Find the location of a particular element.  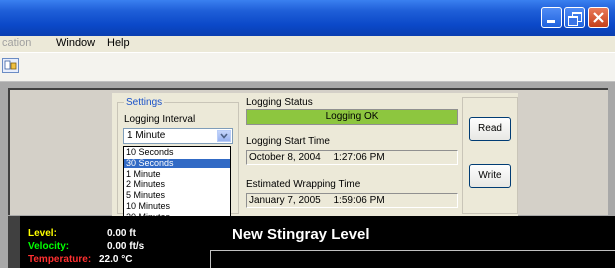

wrapping-time-field: January 7, 2005 1:59:06 PM is located at coordinates (352, 200).